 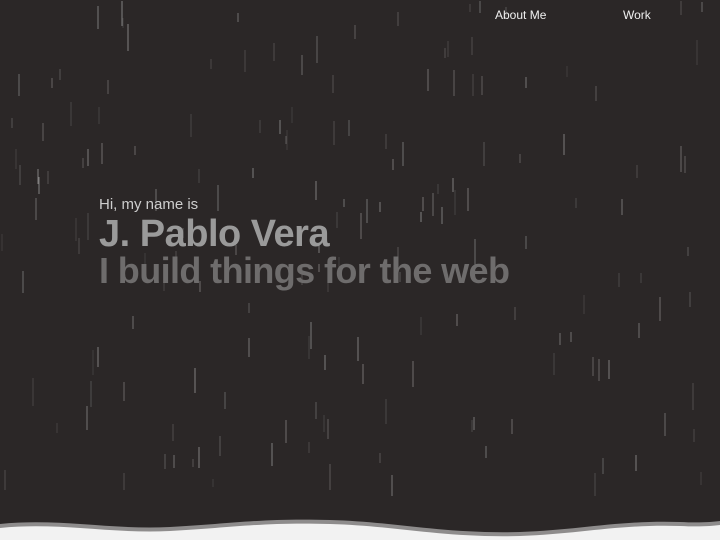 I want to click on hero-name: J. Pablo Vera, so click(x=214, y=234).